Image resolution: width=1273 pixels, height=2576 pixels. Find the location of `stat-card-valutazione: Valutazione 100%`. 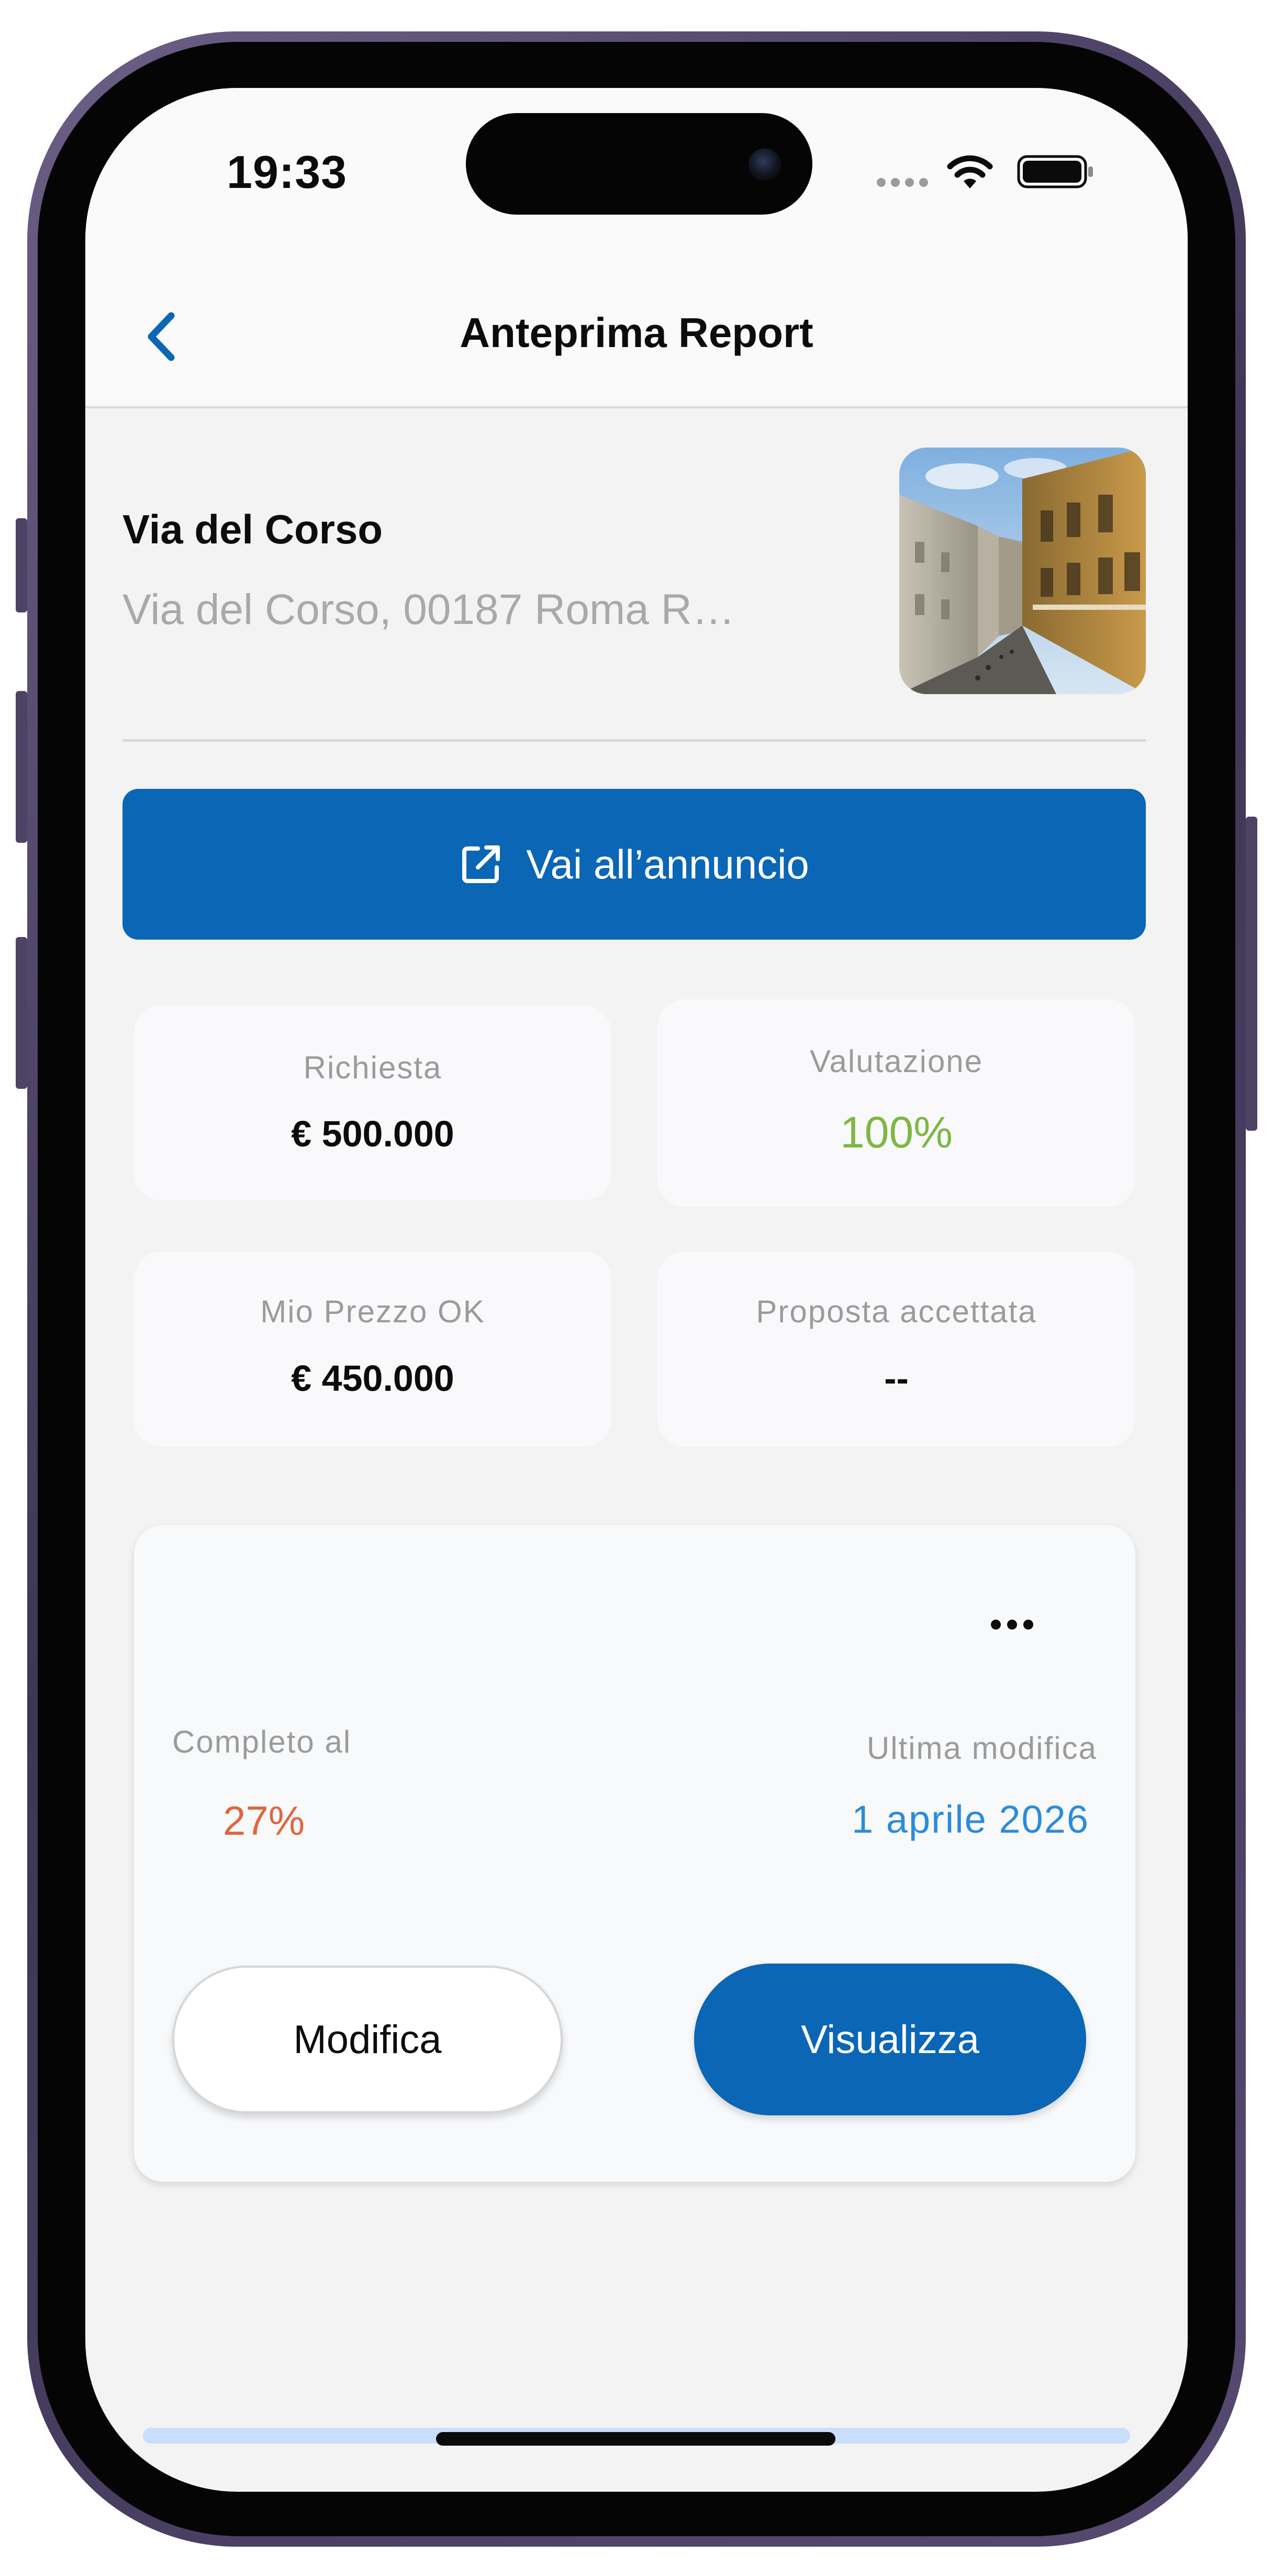

stat-card-valutazione: Valutazione 100% is located at coordinates (896, 1103).